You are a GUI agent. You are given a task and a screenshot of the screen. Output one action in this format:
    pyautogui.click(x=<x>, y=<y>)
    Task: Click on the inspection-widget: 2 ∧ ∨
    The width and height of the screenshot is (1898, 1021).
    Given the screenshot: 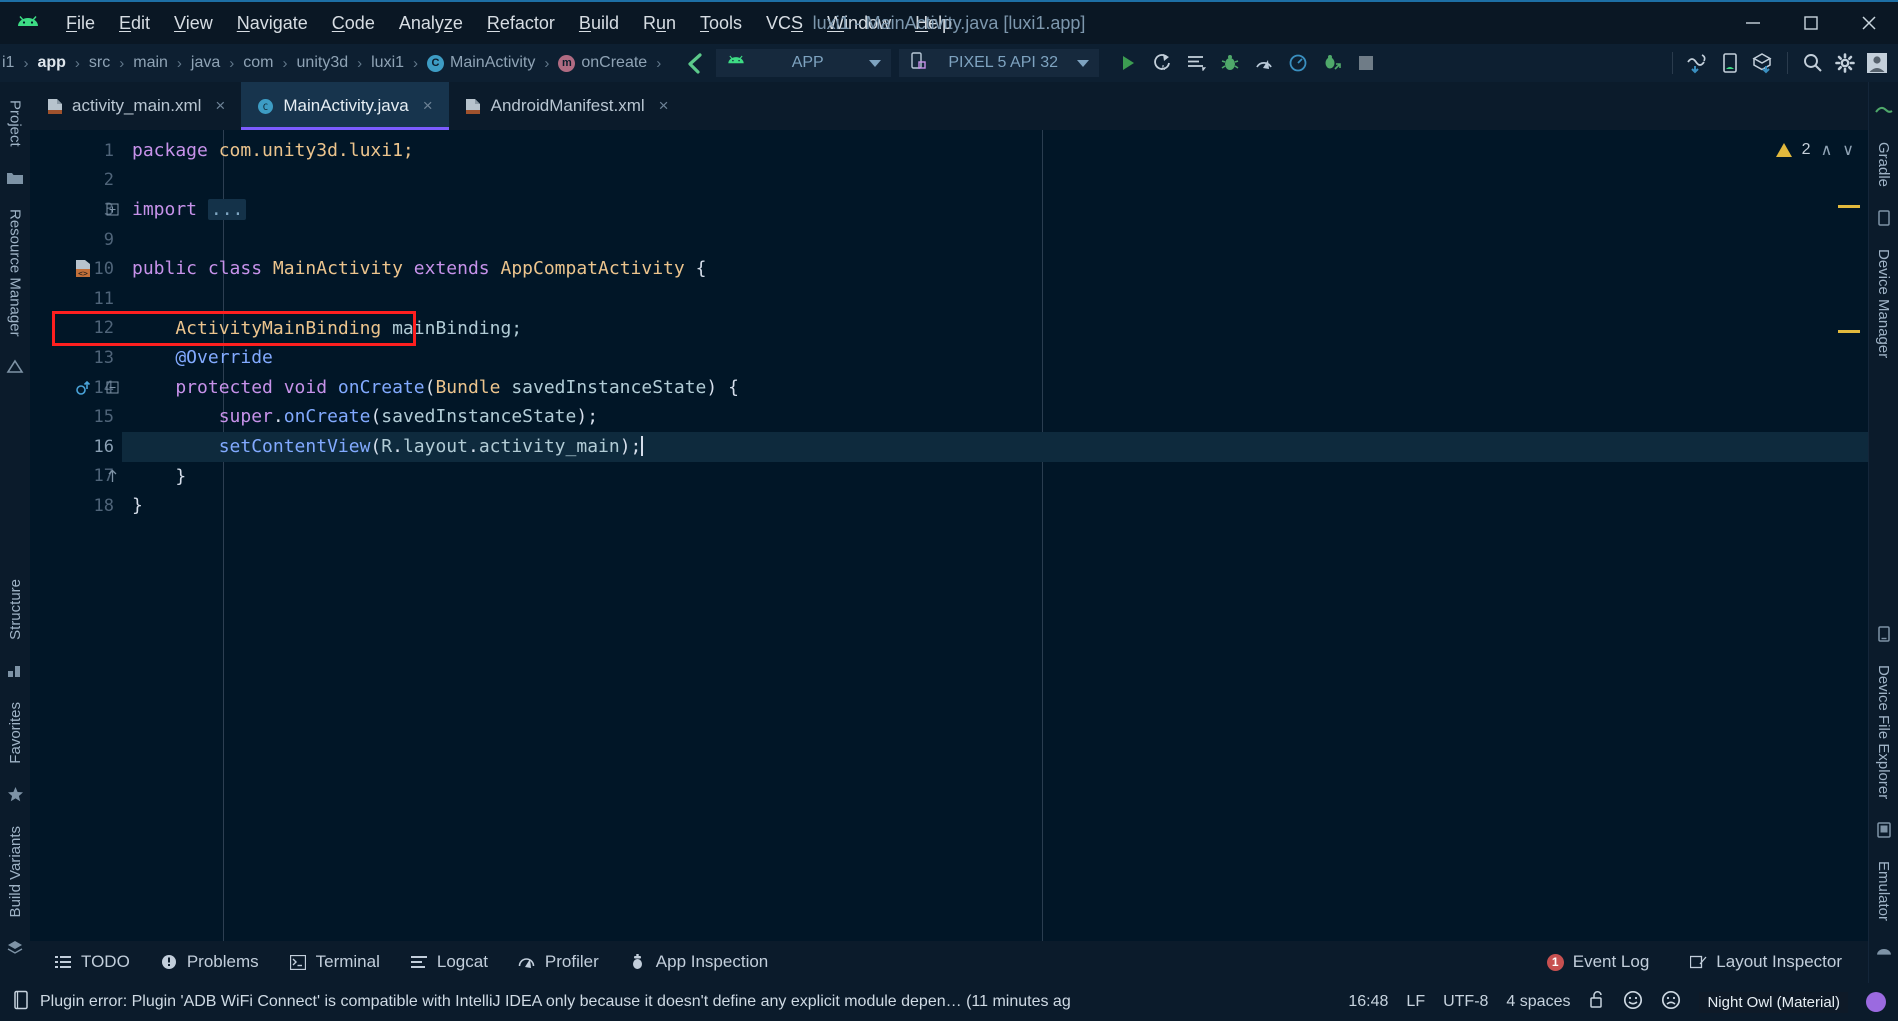 What is the action you would take?
    pyautogui.click(x=1814, y=150)
    